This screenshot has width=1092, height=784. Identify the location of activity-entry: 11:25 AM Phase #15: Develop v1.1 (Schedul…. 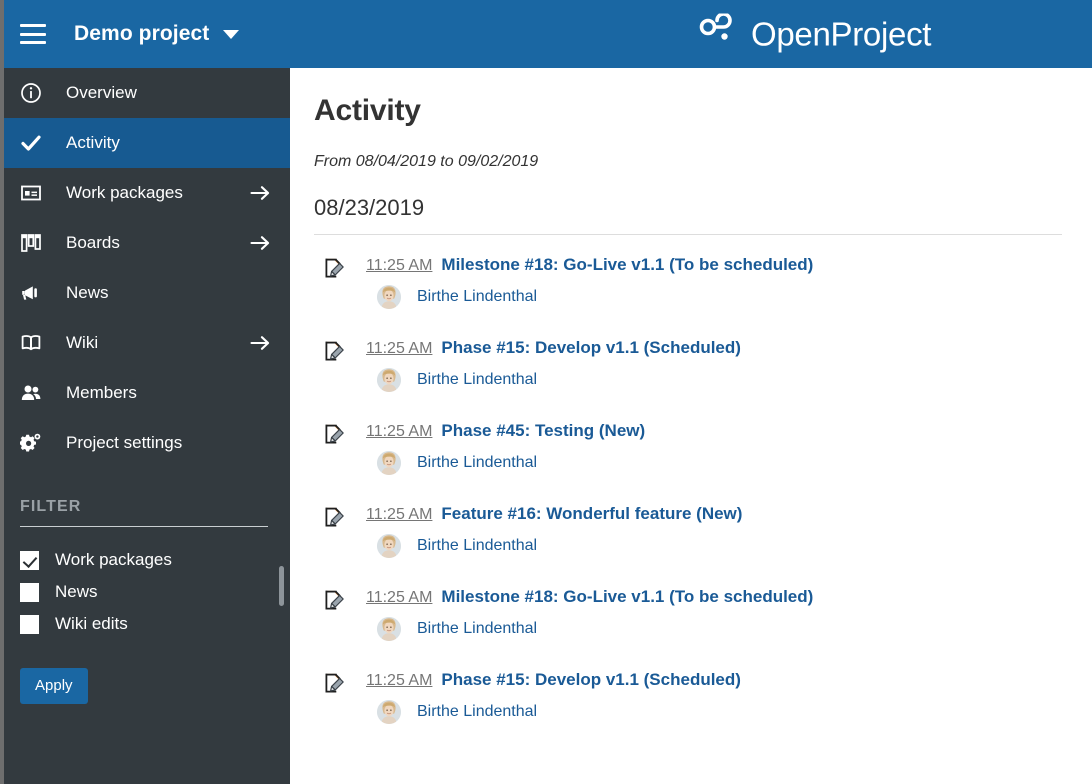
(688, 365).